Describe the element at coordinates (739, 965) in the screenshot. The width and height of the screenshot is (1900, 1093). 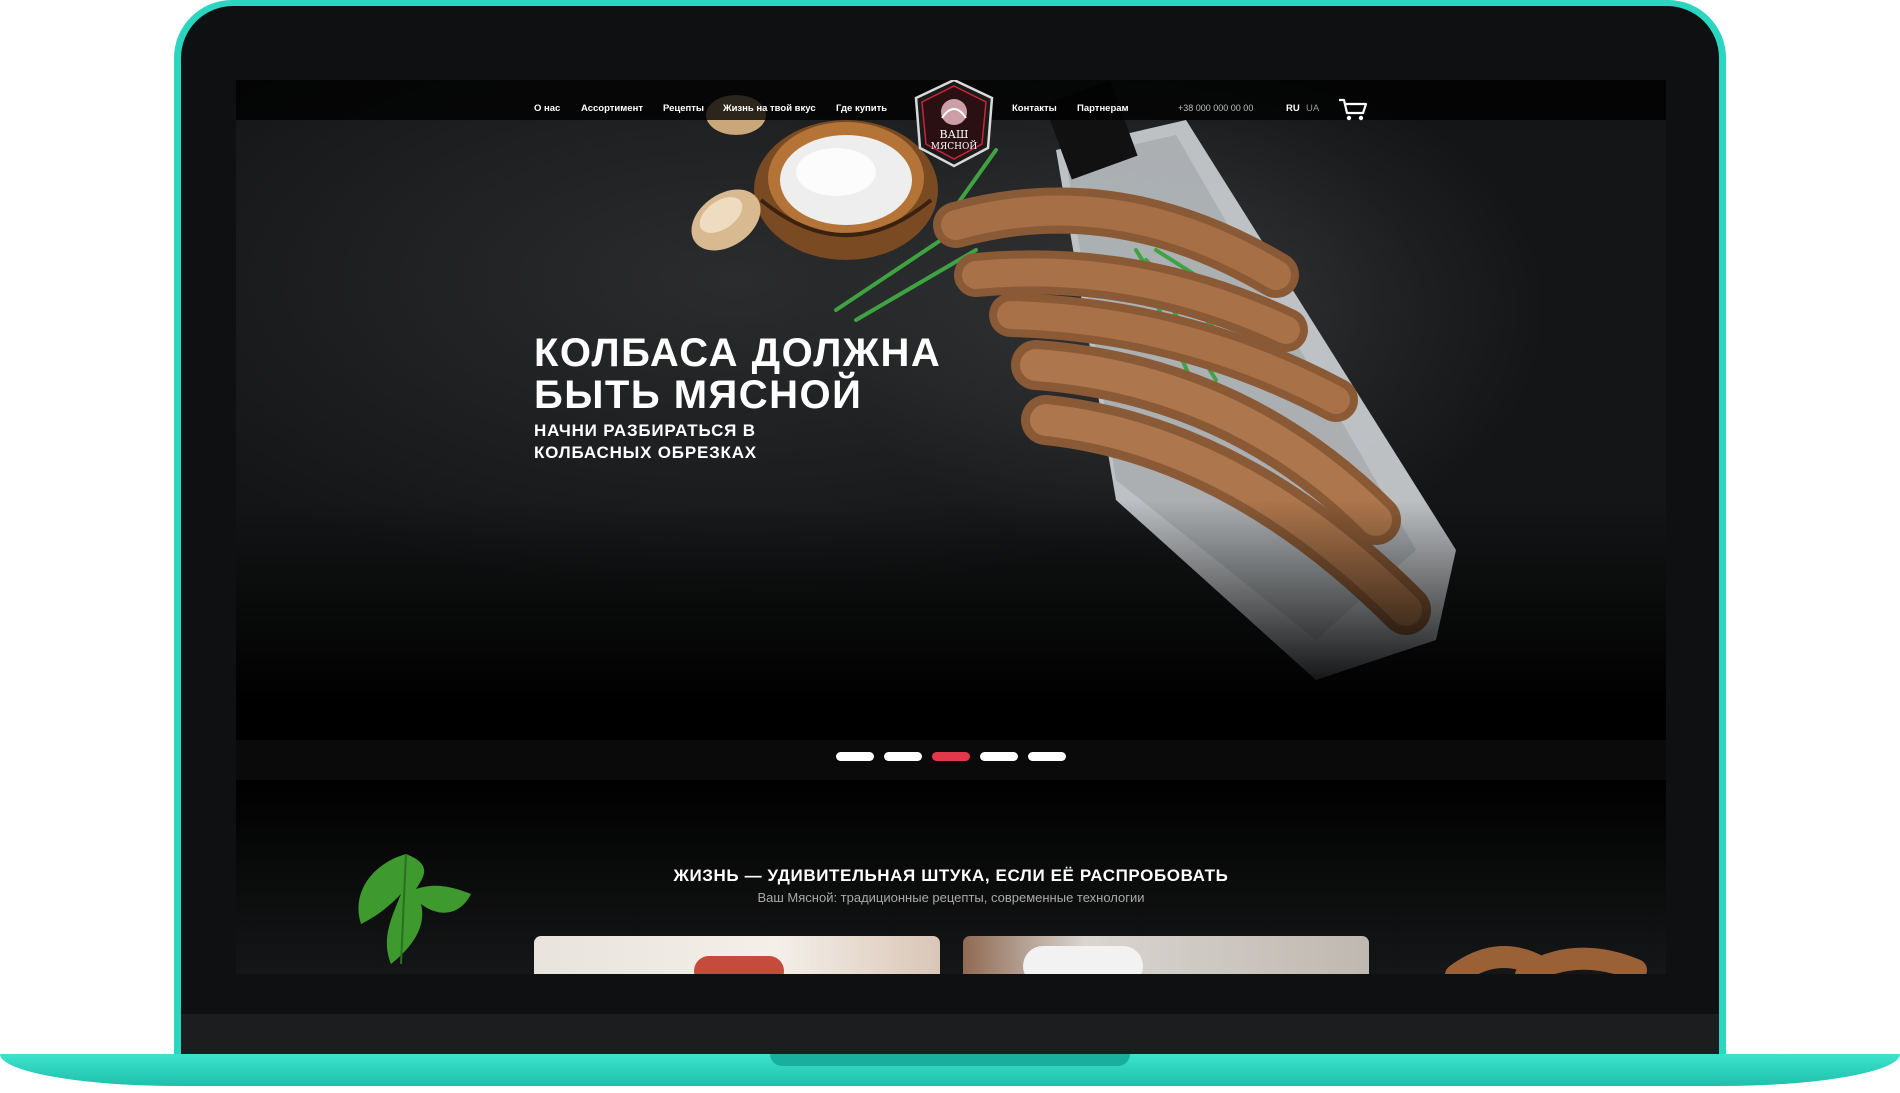
I see `food-image` at that location.